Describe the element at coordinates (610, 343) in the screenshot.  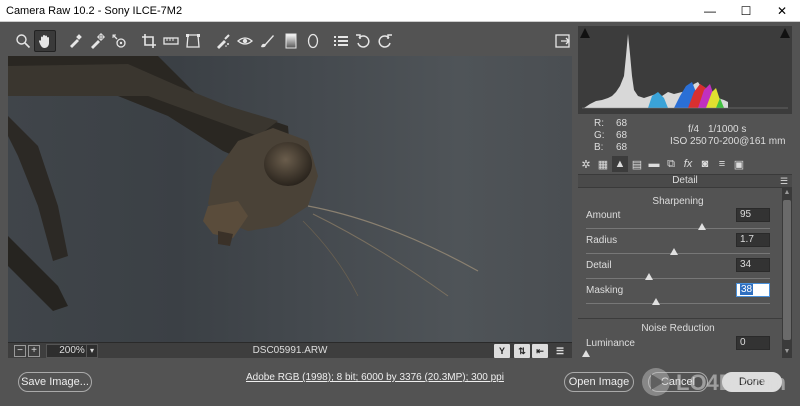
I see `luminance-label: Luminance` at that location.